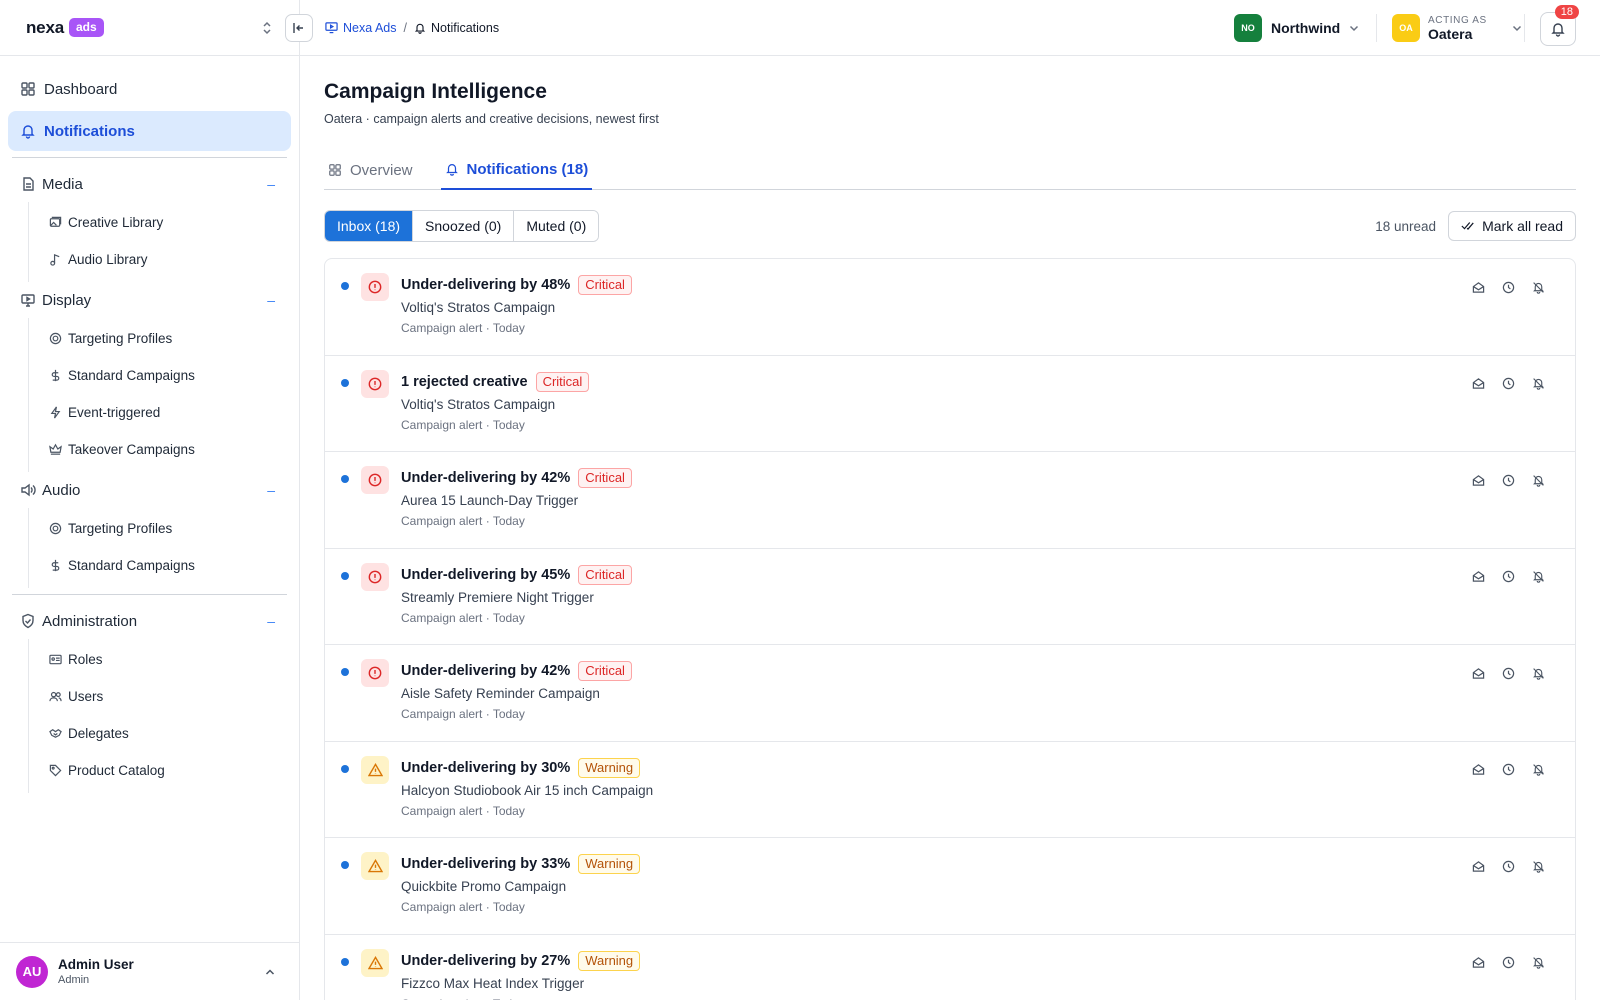 This screenshot has height=1000, width=1600. Describe the element at coordinates (149, 184) in the screenshot. I see `section-media: Media –` at that location.